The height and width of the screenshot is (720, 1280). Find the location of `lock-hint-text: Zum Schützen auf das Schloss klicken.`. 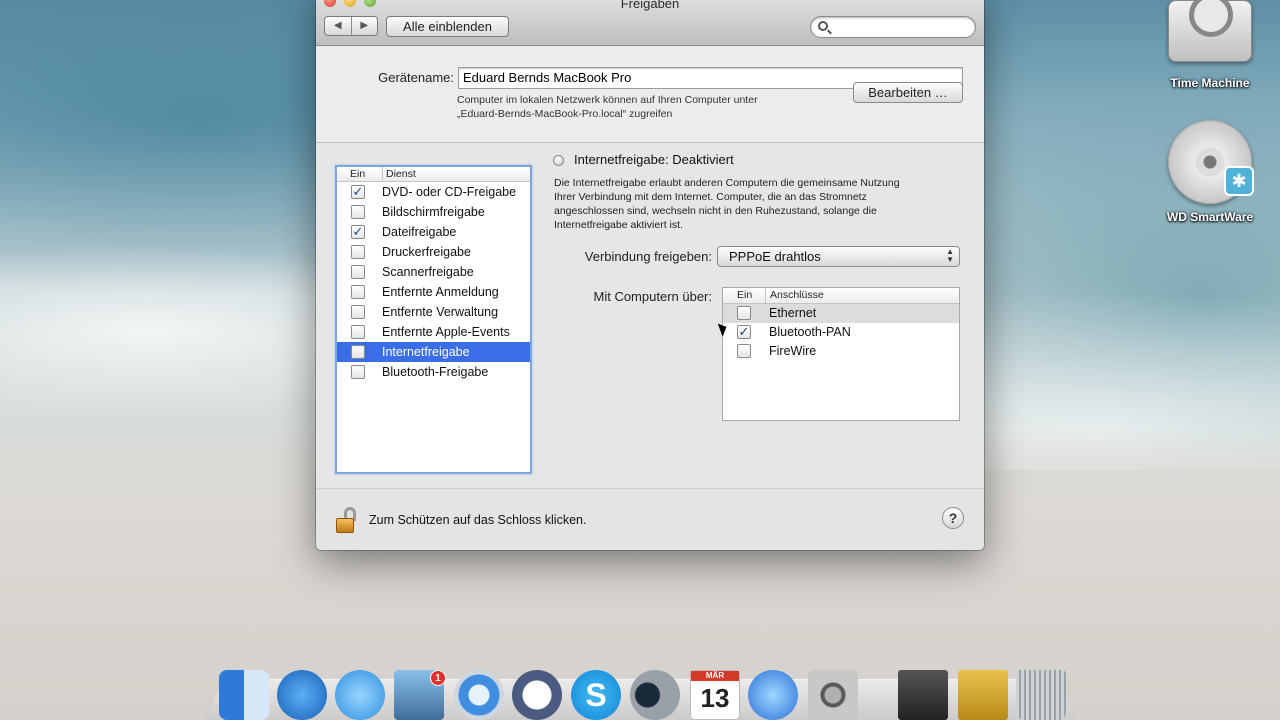

lock-hint-text: Zum Schützen auf das Schloss klicken. is located at coordinates (478, 520).